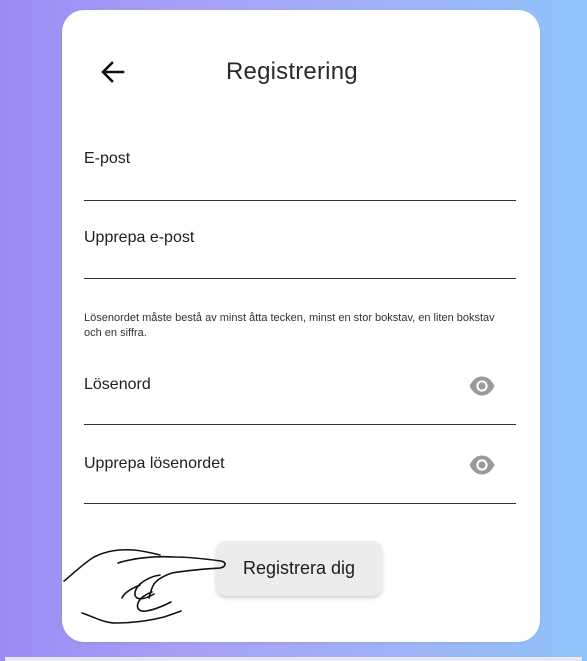 The image size is (587, 661). I want to click on email-label: E-post, so click(107, 158).